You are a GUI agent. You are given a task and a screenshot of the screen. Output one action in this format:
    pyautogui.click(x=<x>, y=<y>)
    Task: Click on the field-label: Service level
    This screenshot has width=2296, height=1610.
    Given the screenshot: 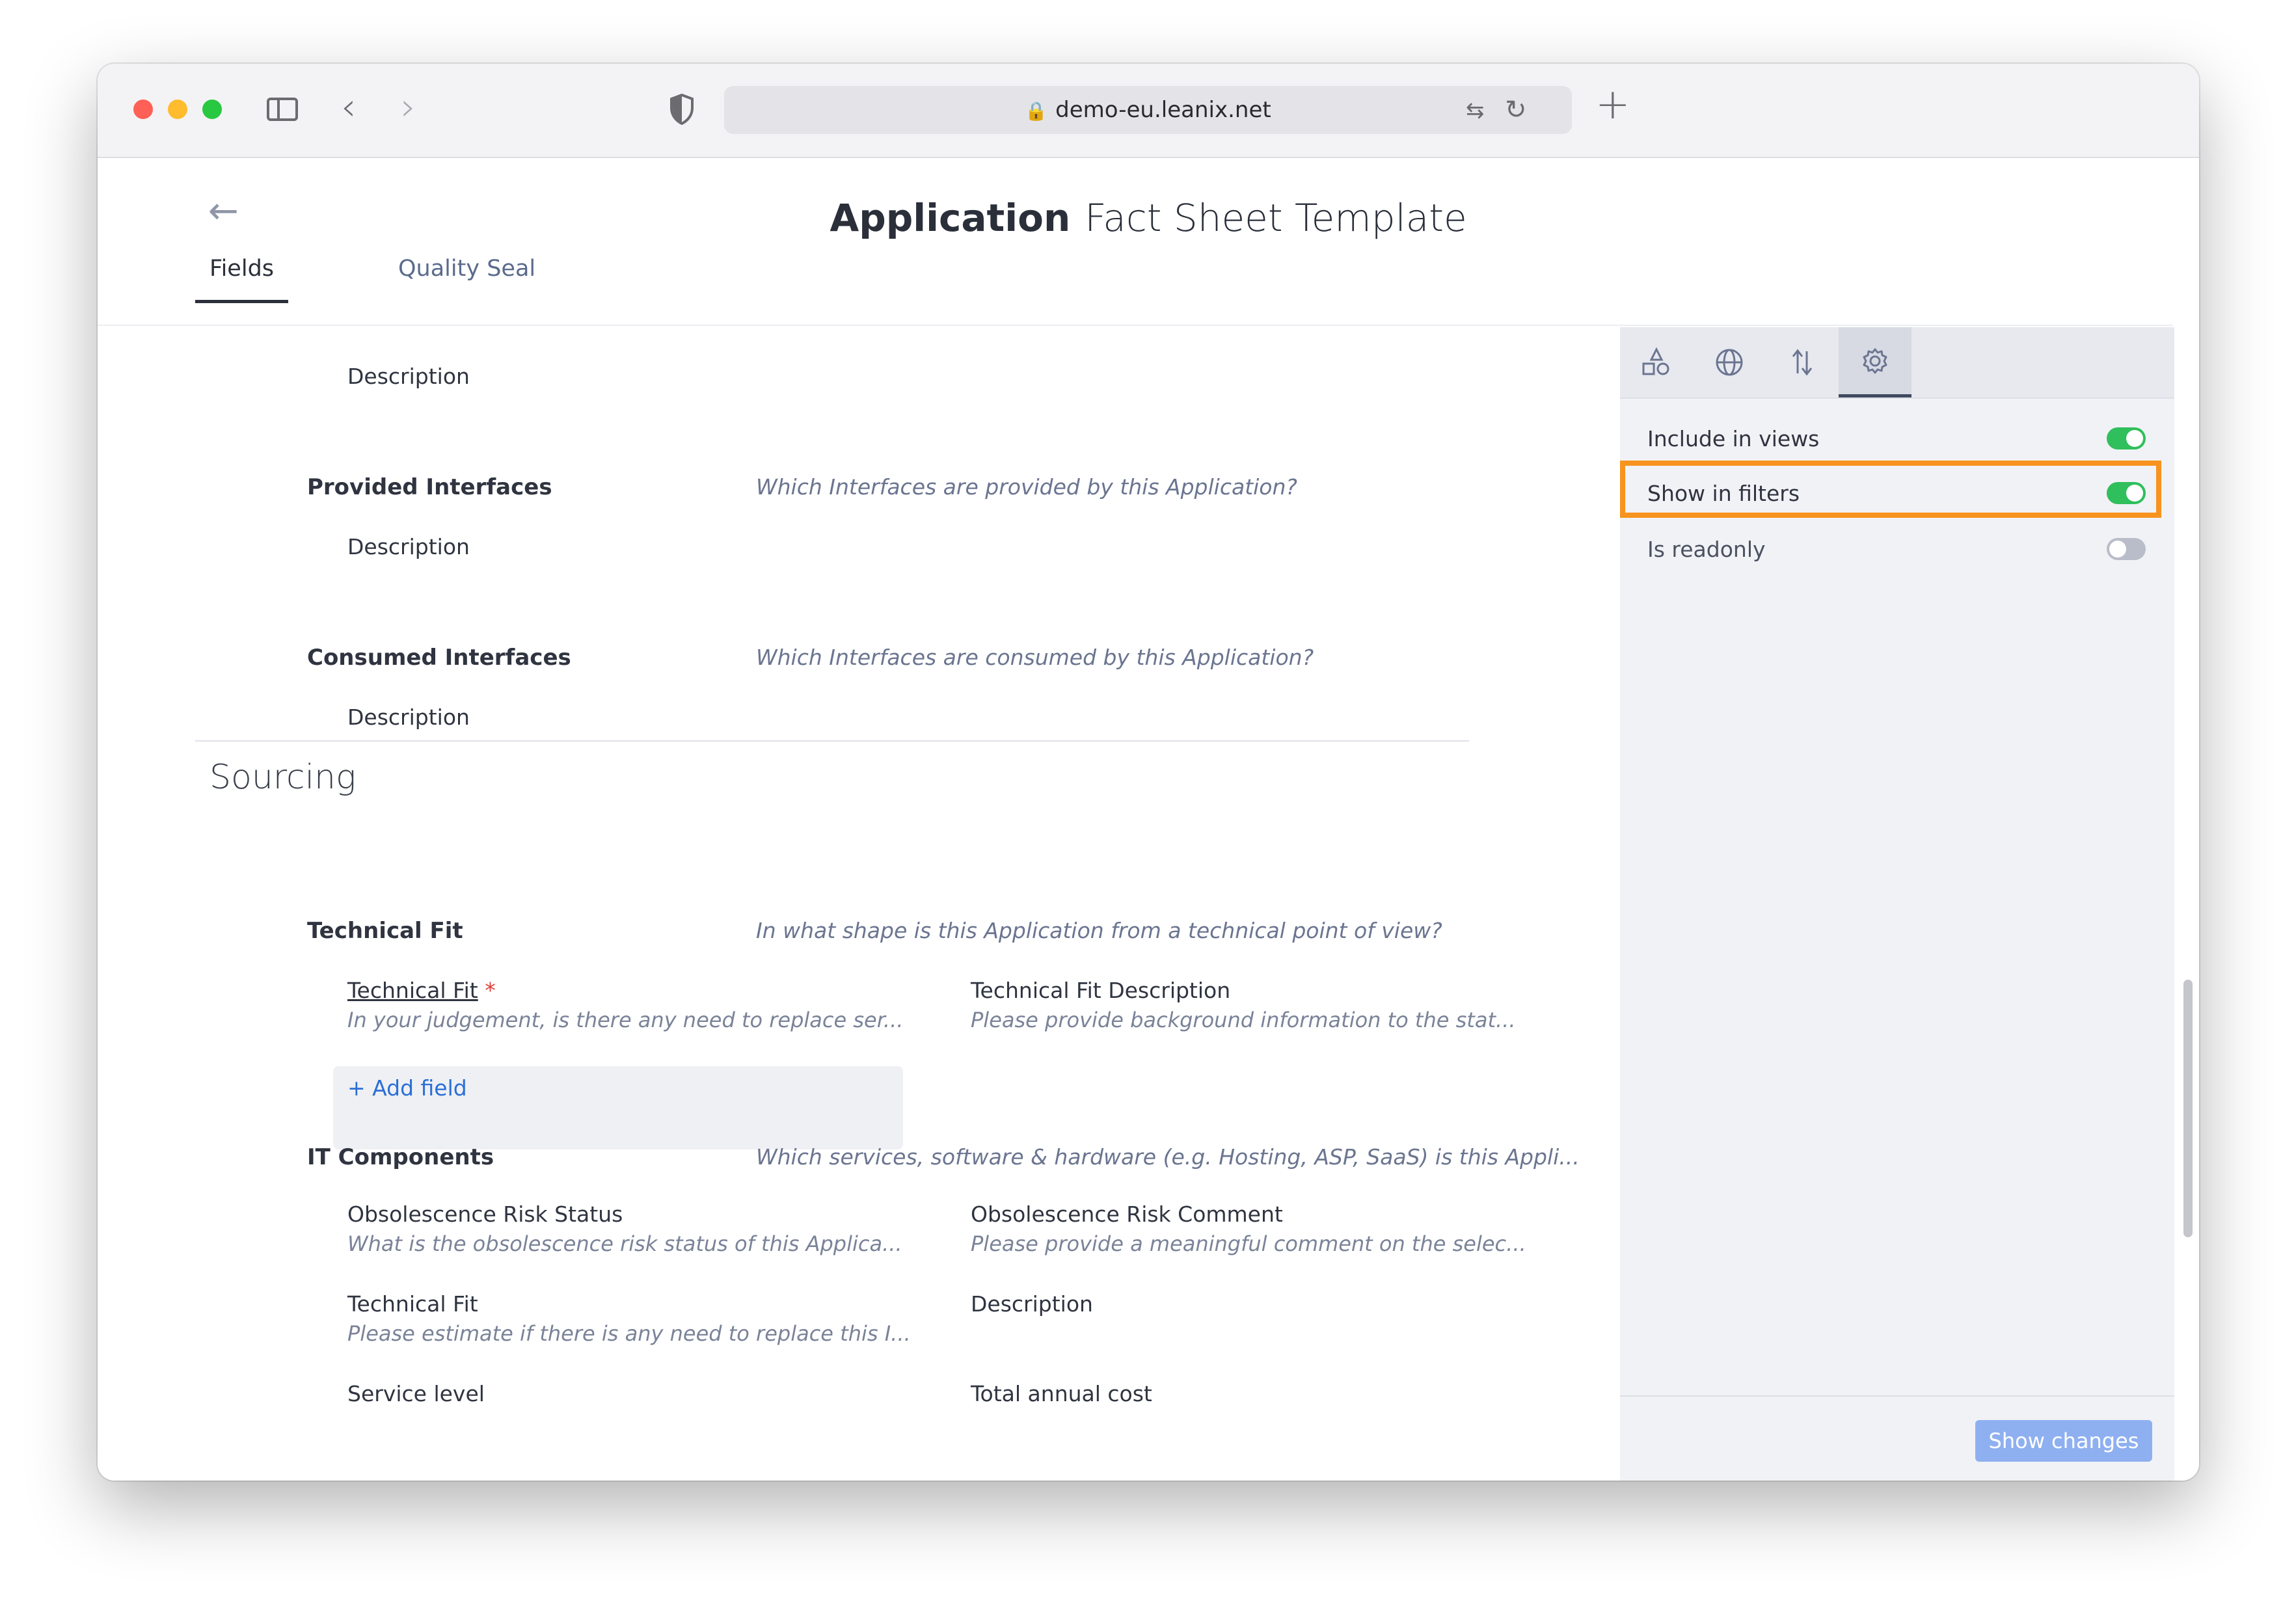 What is the action you would take?
    pyautogui.click(x=416, y=1393)
    